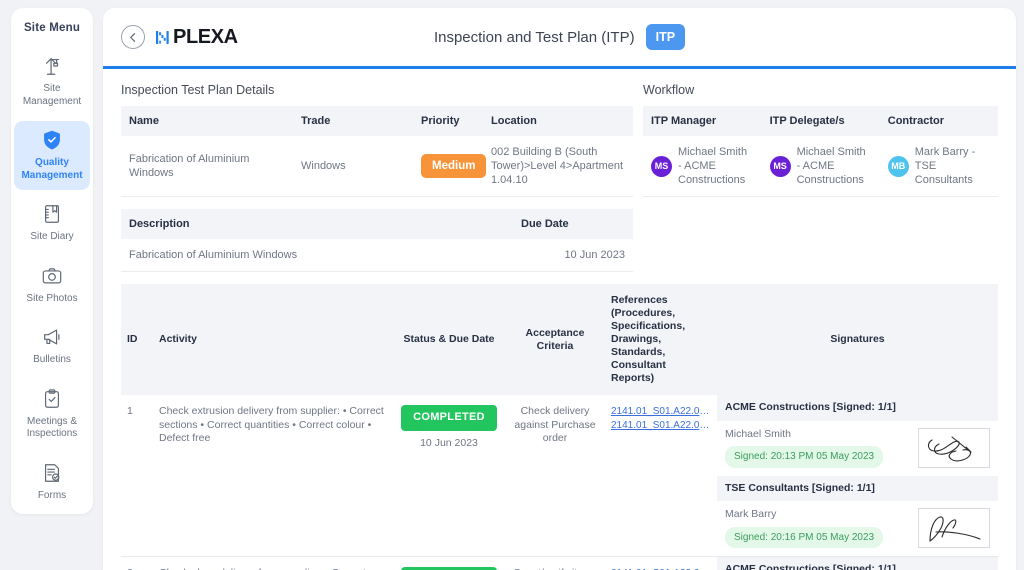 This screenshot has height=570, width=1024. Describe the element at coordinates (820, 121) in the screenshot. I see `col-itp-delegates: ITP Delegate/s` at that location.